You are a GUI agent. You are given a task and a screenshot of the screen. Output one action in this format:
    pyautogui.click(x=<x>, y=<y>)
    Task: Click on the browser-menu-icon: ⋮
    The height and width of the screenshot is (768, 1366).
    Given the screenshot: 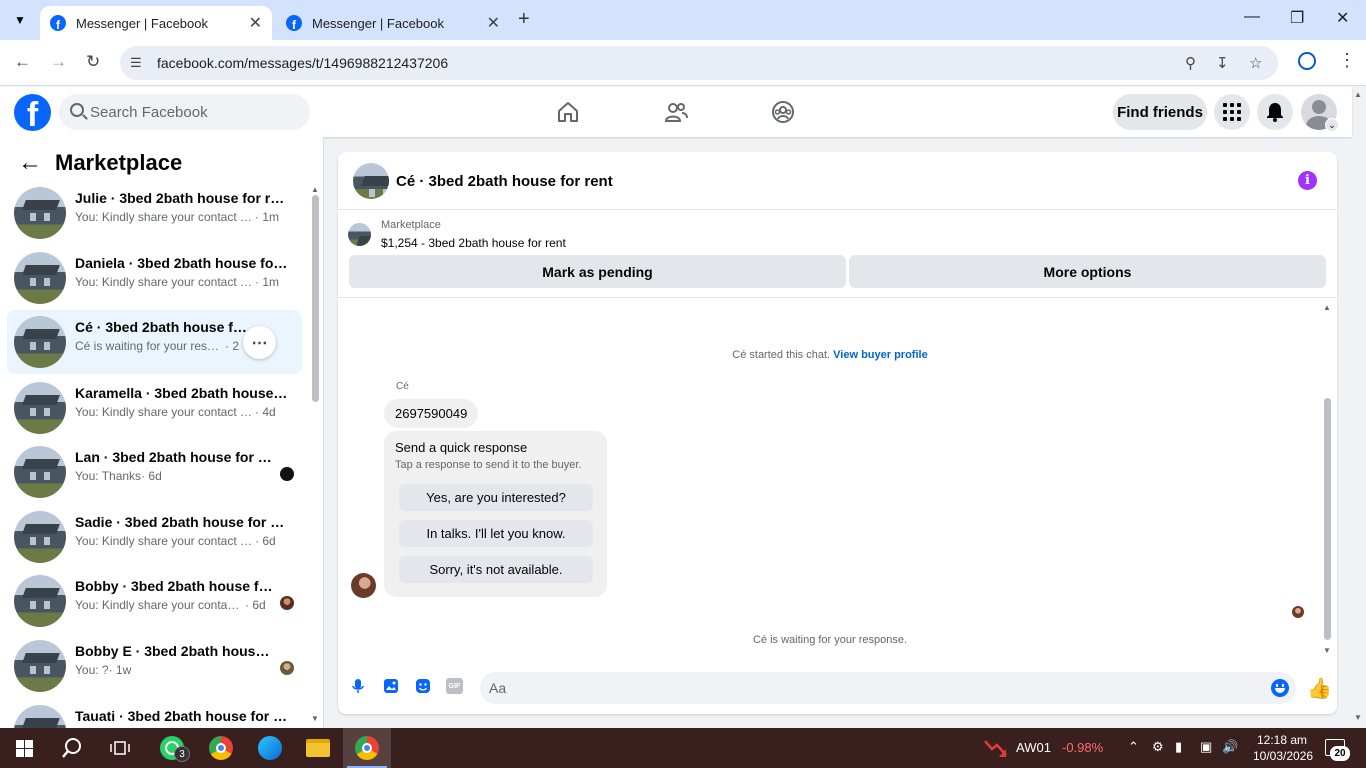 What is the action you would take?
    pyautogui.click(x=1347, y=60)
    